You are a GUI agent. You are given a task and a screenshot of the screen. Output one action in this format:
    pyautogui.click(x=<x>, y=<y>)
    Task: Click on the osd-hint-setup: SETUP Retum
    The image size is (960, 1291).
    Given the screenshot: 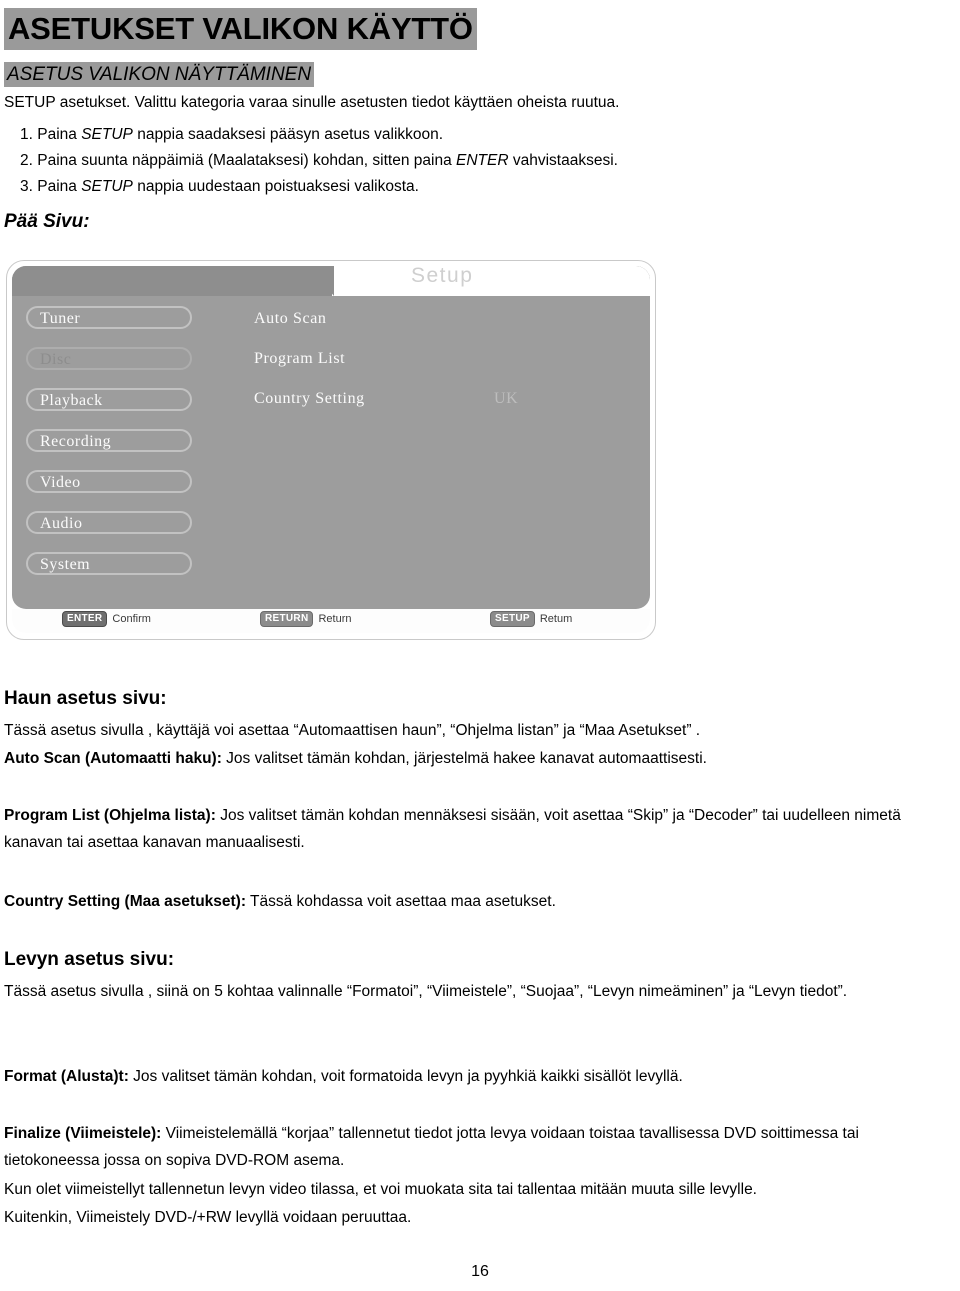 What is the action you would take?
    pyautogui.click(x=531, y=619)
    